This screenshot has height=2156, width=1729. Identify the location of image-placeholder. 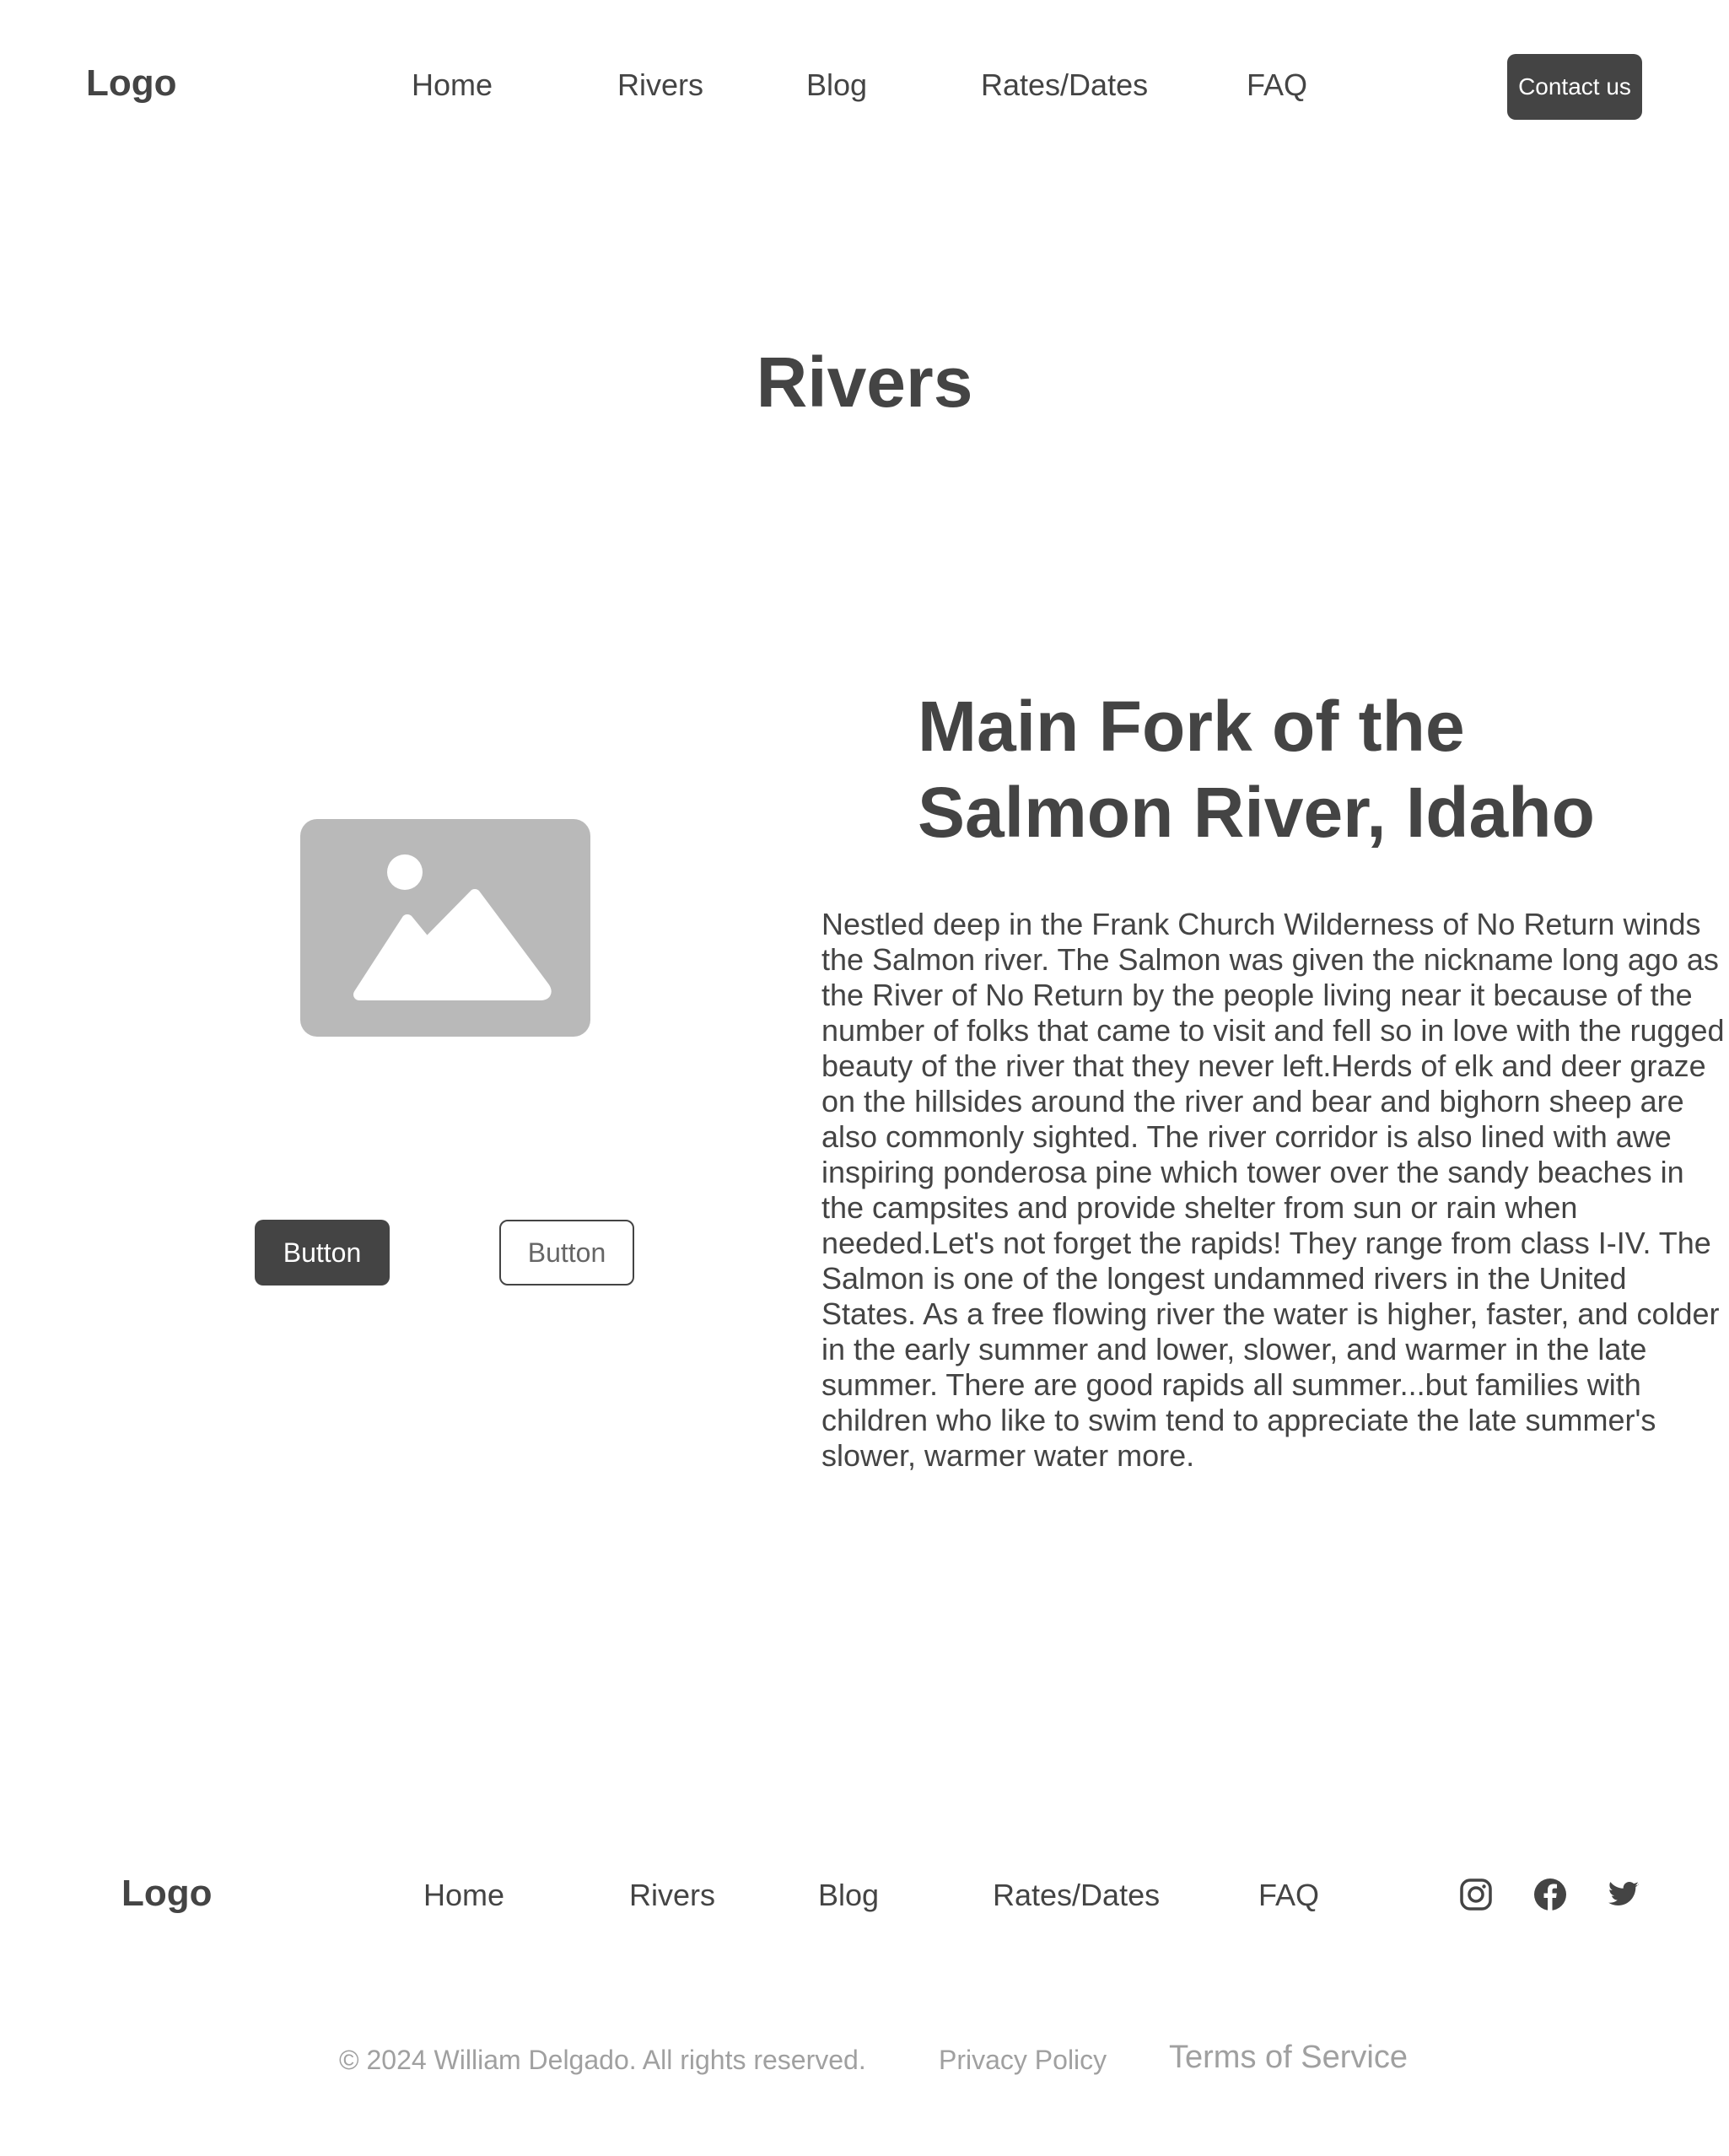
(445, 928).